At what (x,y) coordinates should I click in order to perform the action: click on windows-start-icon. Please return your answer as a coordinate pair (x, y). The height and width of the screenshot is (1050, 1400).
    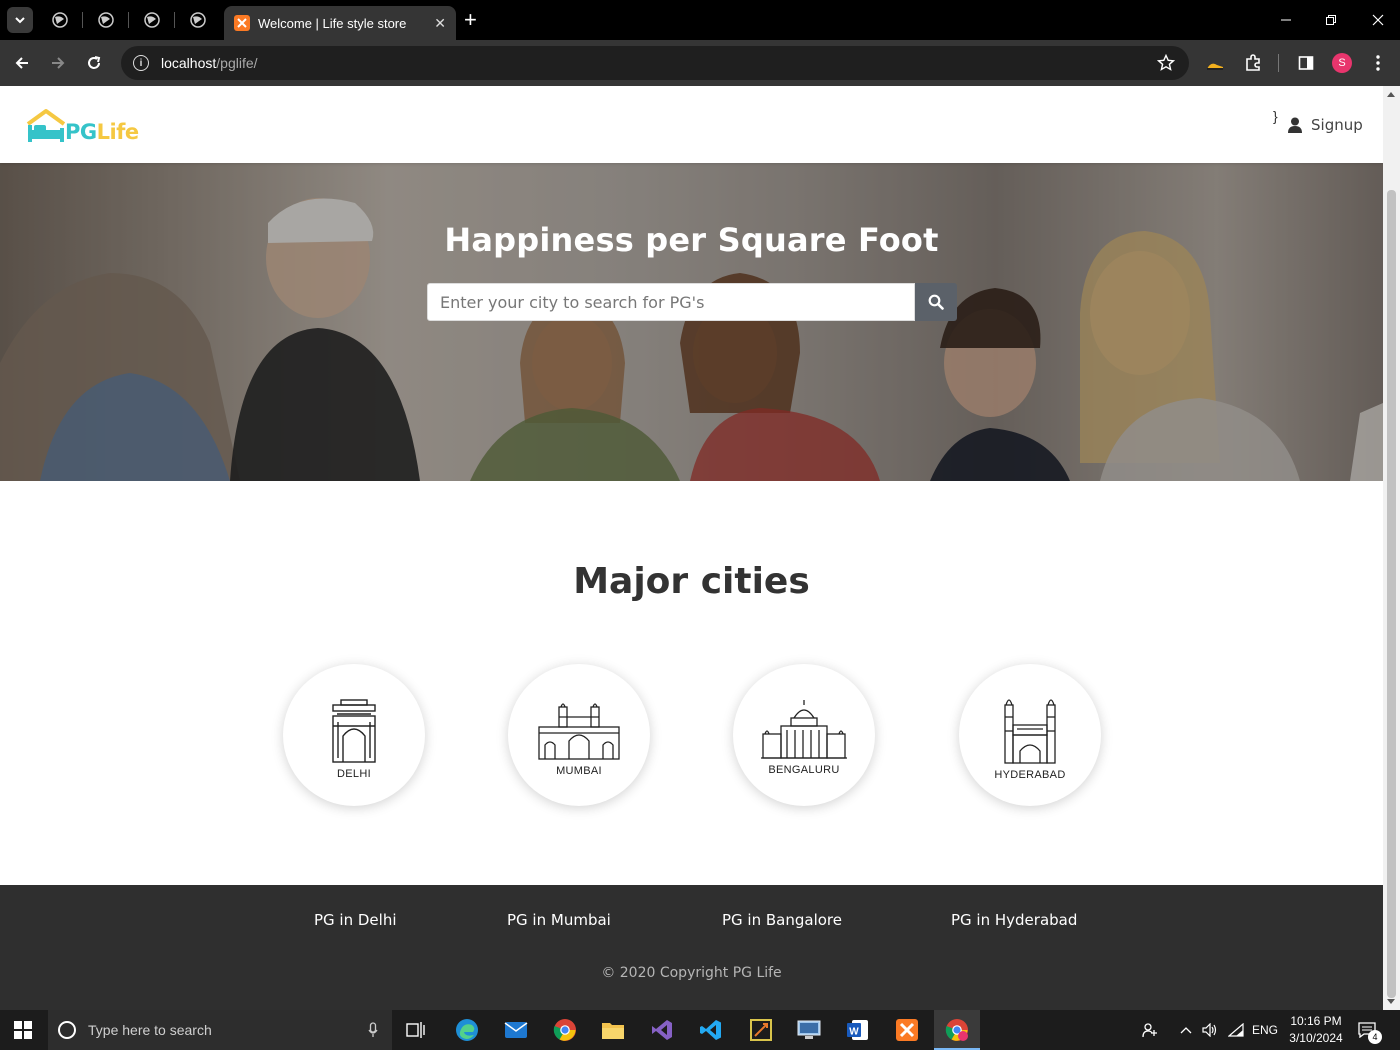
    Looking at the image, I should click on (23, 1030).